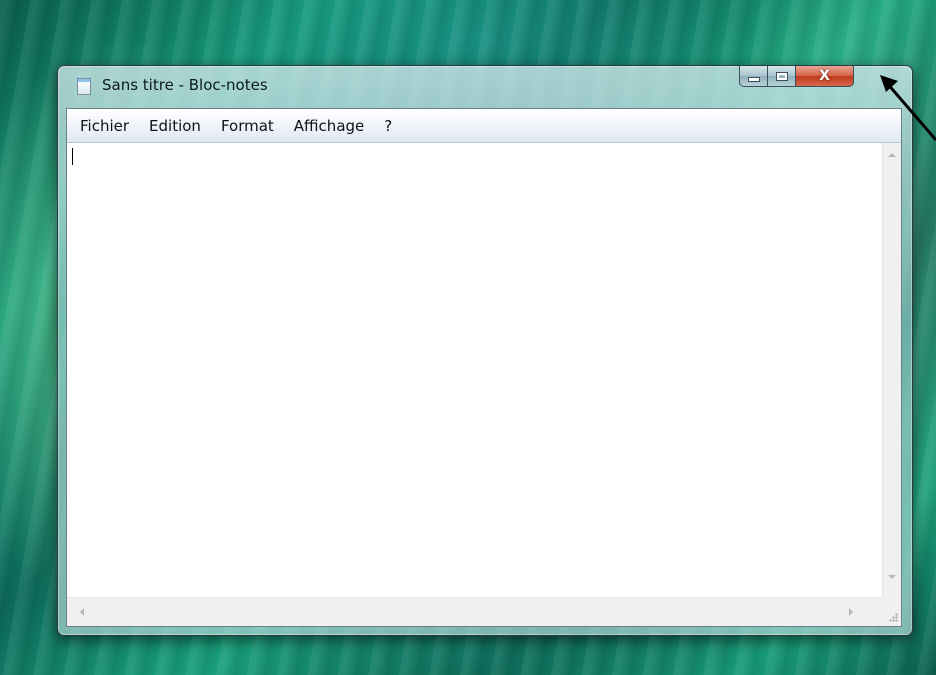 This screenshot has height=675, width=936. I want to click on menu-help: ?, so click(388, 126).